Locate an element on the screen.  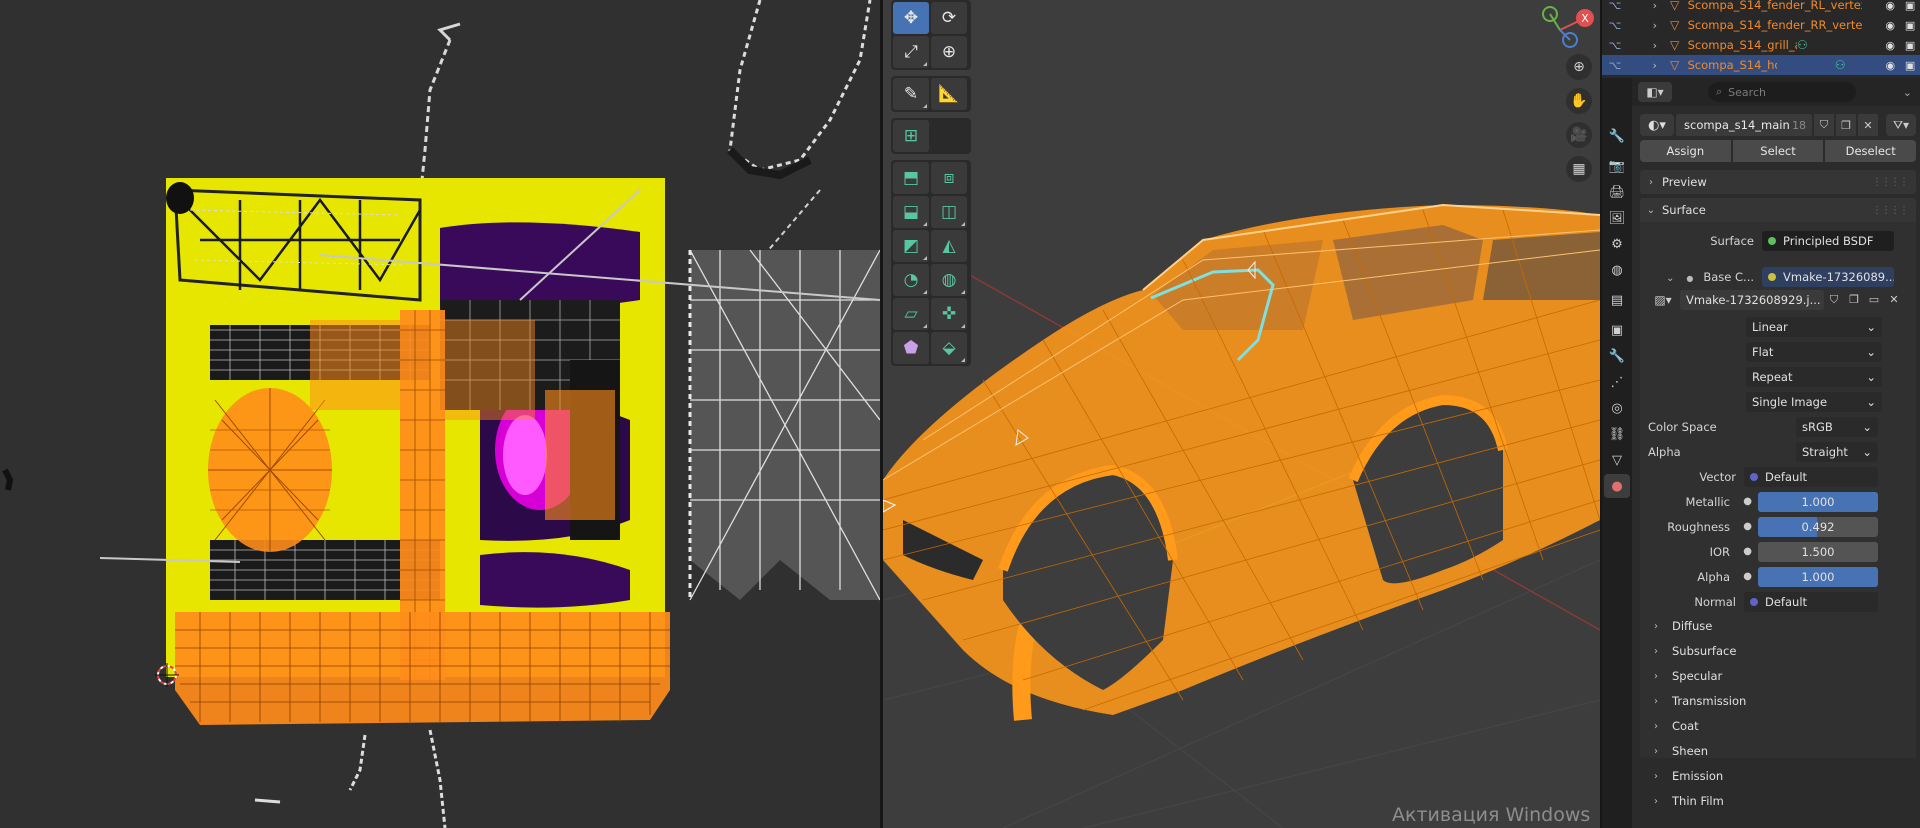
surface-shader-field: Principled BSDF is located at coordinates (1828, 240).